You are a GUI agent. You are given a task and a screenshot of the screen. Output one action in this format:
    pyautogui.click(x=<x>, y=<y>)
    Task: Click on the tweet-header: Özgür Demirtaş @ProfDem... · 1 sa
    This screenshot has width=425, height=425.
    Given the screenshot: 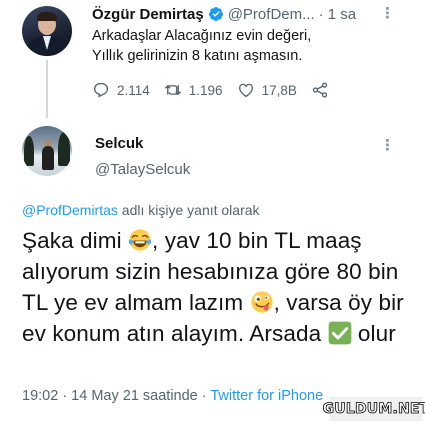 What is the action you would take?
    pyautogui.click(x=224, y=14)
    